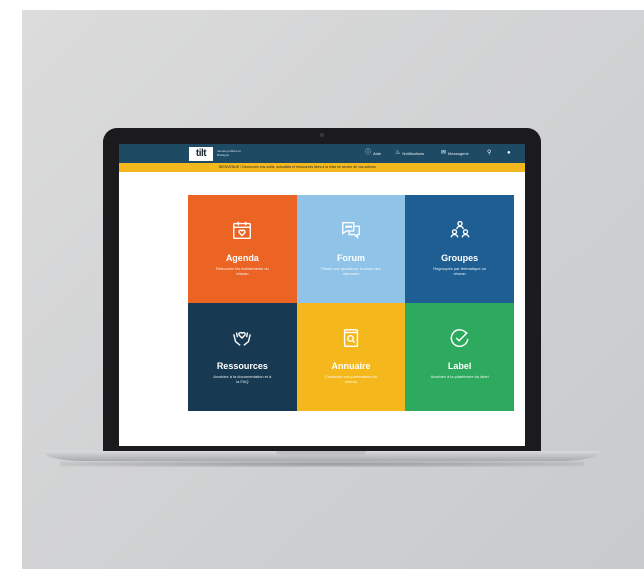 This screenshot has height=569, width=644. What do you see at coordinates (229, 153) in the screenshot?
I see `logo-subtitle: Jeunes publics en Bretagne` at bounding box center [229, 153].